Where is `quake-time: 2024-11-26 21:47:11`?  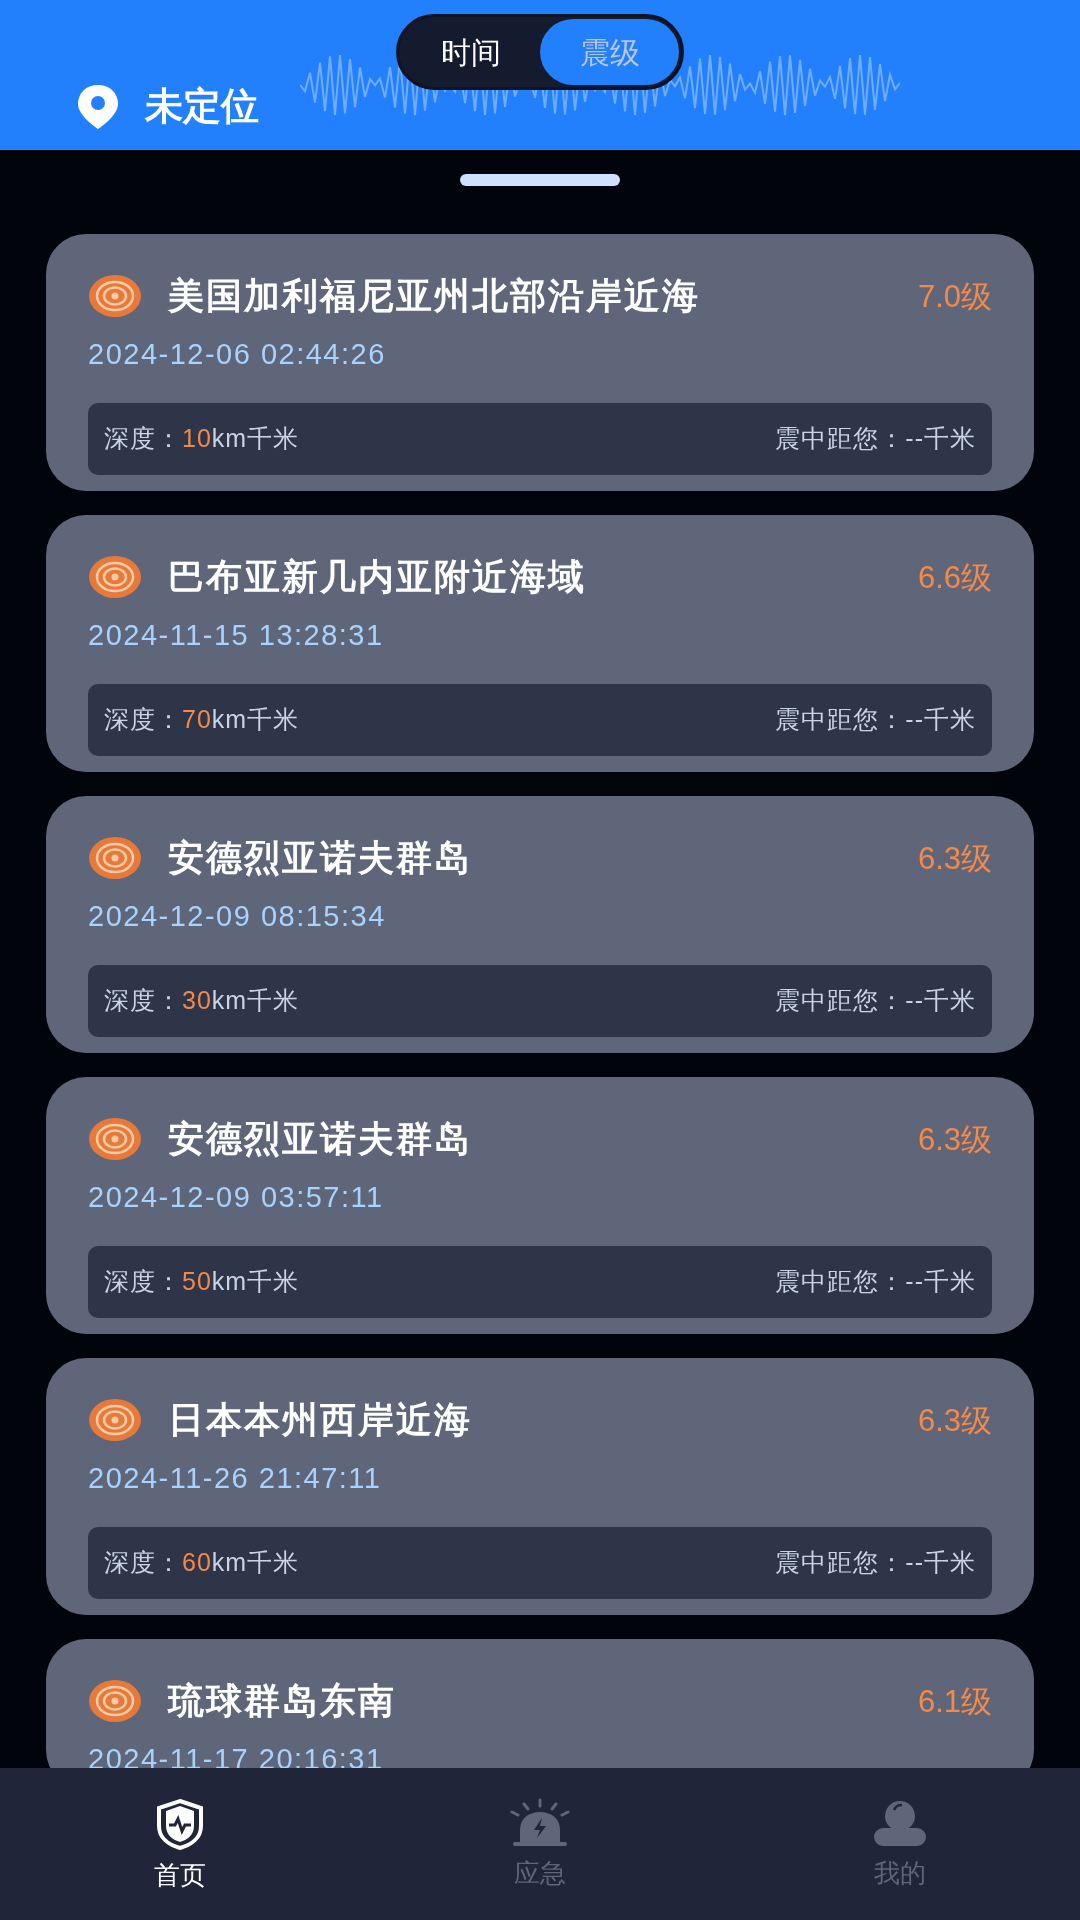 quake-time: 2024-11-26 21:47:11 is located at coordinates (235, 1478).